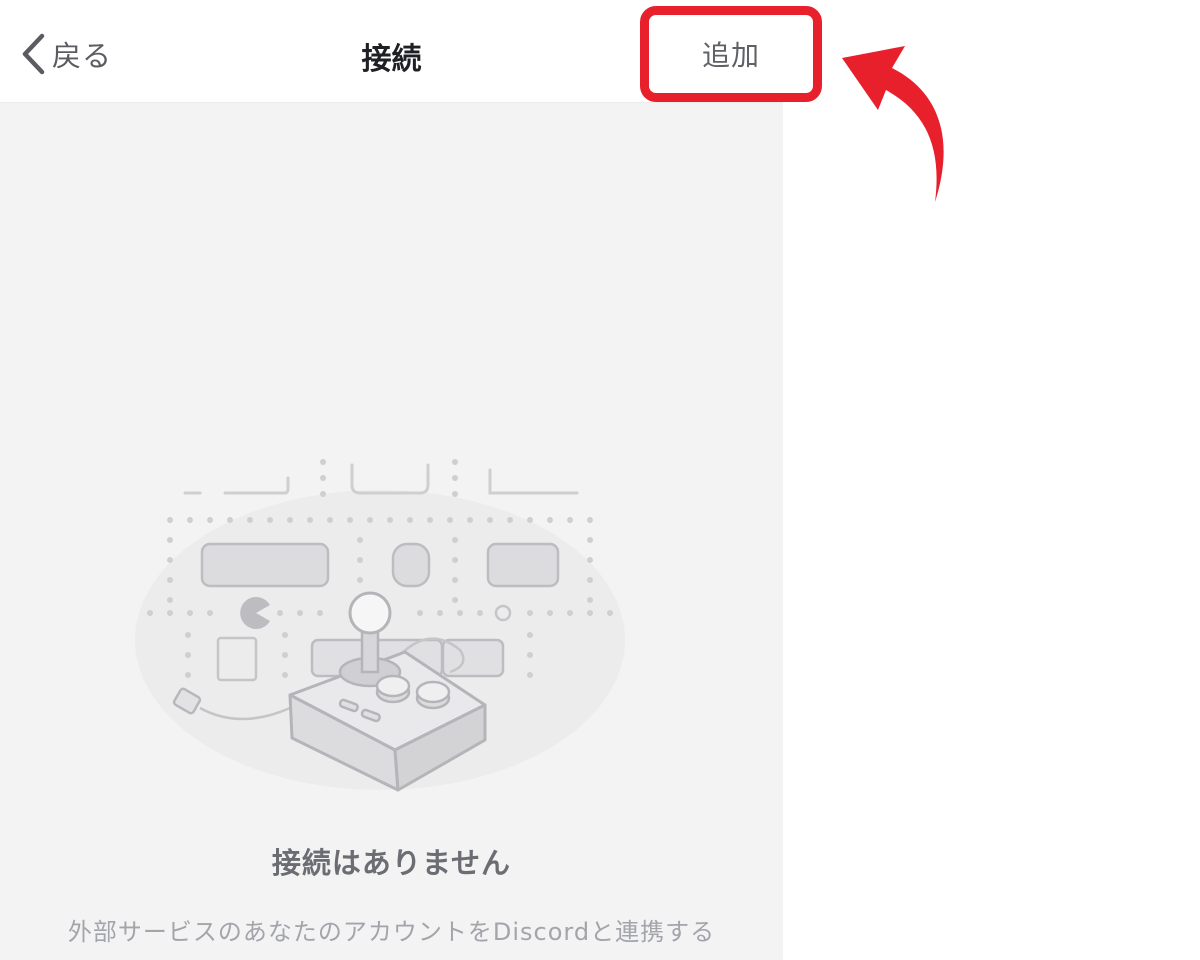  Describe the element at coordinates (380, 625) in the screenshot. I see `arcade-joystick-illustration` at that location.